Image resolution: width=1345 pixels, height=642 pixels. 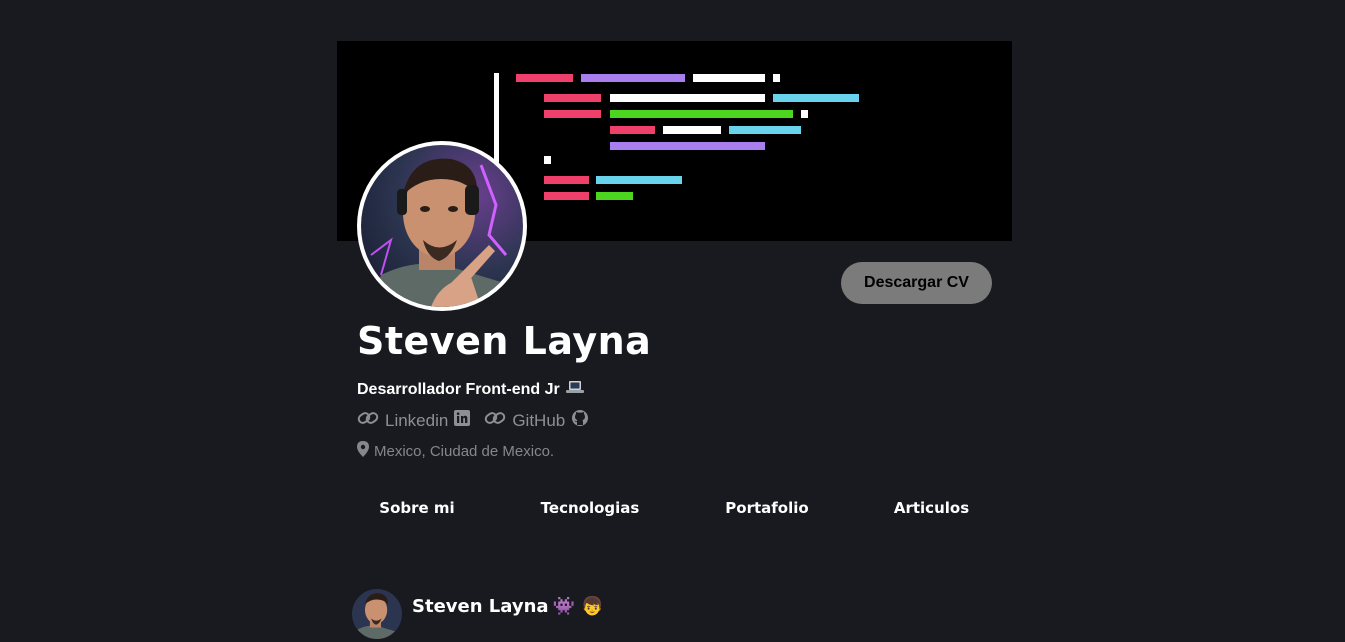 I want to click on avatar-photo, so click(x=442, y=226).